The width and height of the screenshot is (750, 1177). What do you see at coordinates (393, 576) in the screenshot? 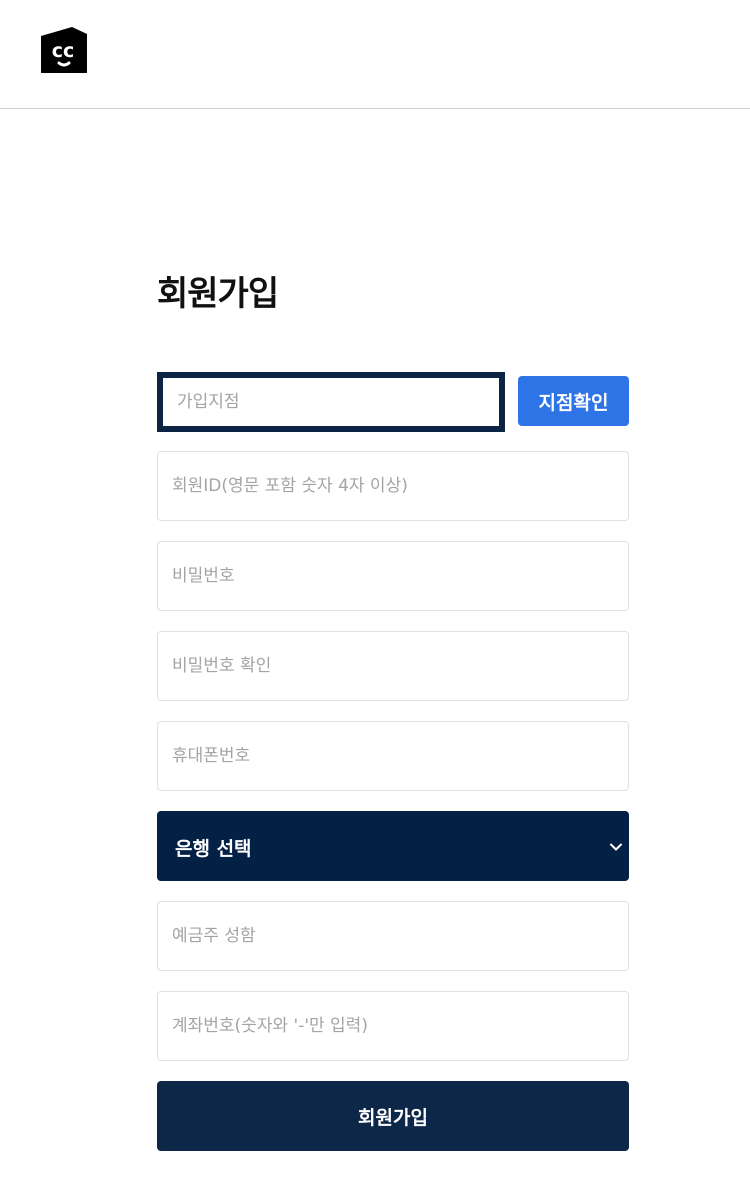
I see `password-input` at bounding box center [393, 576].